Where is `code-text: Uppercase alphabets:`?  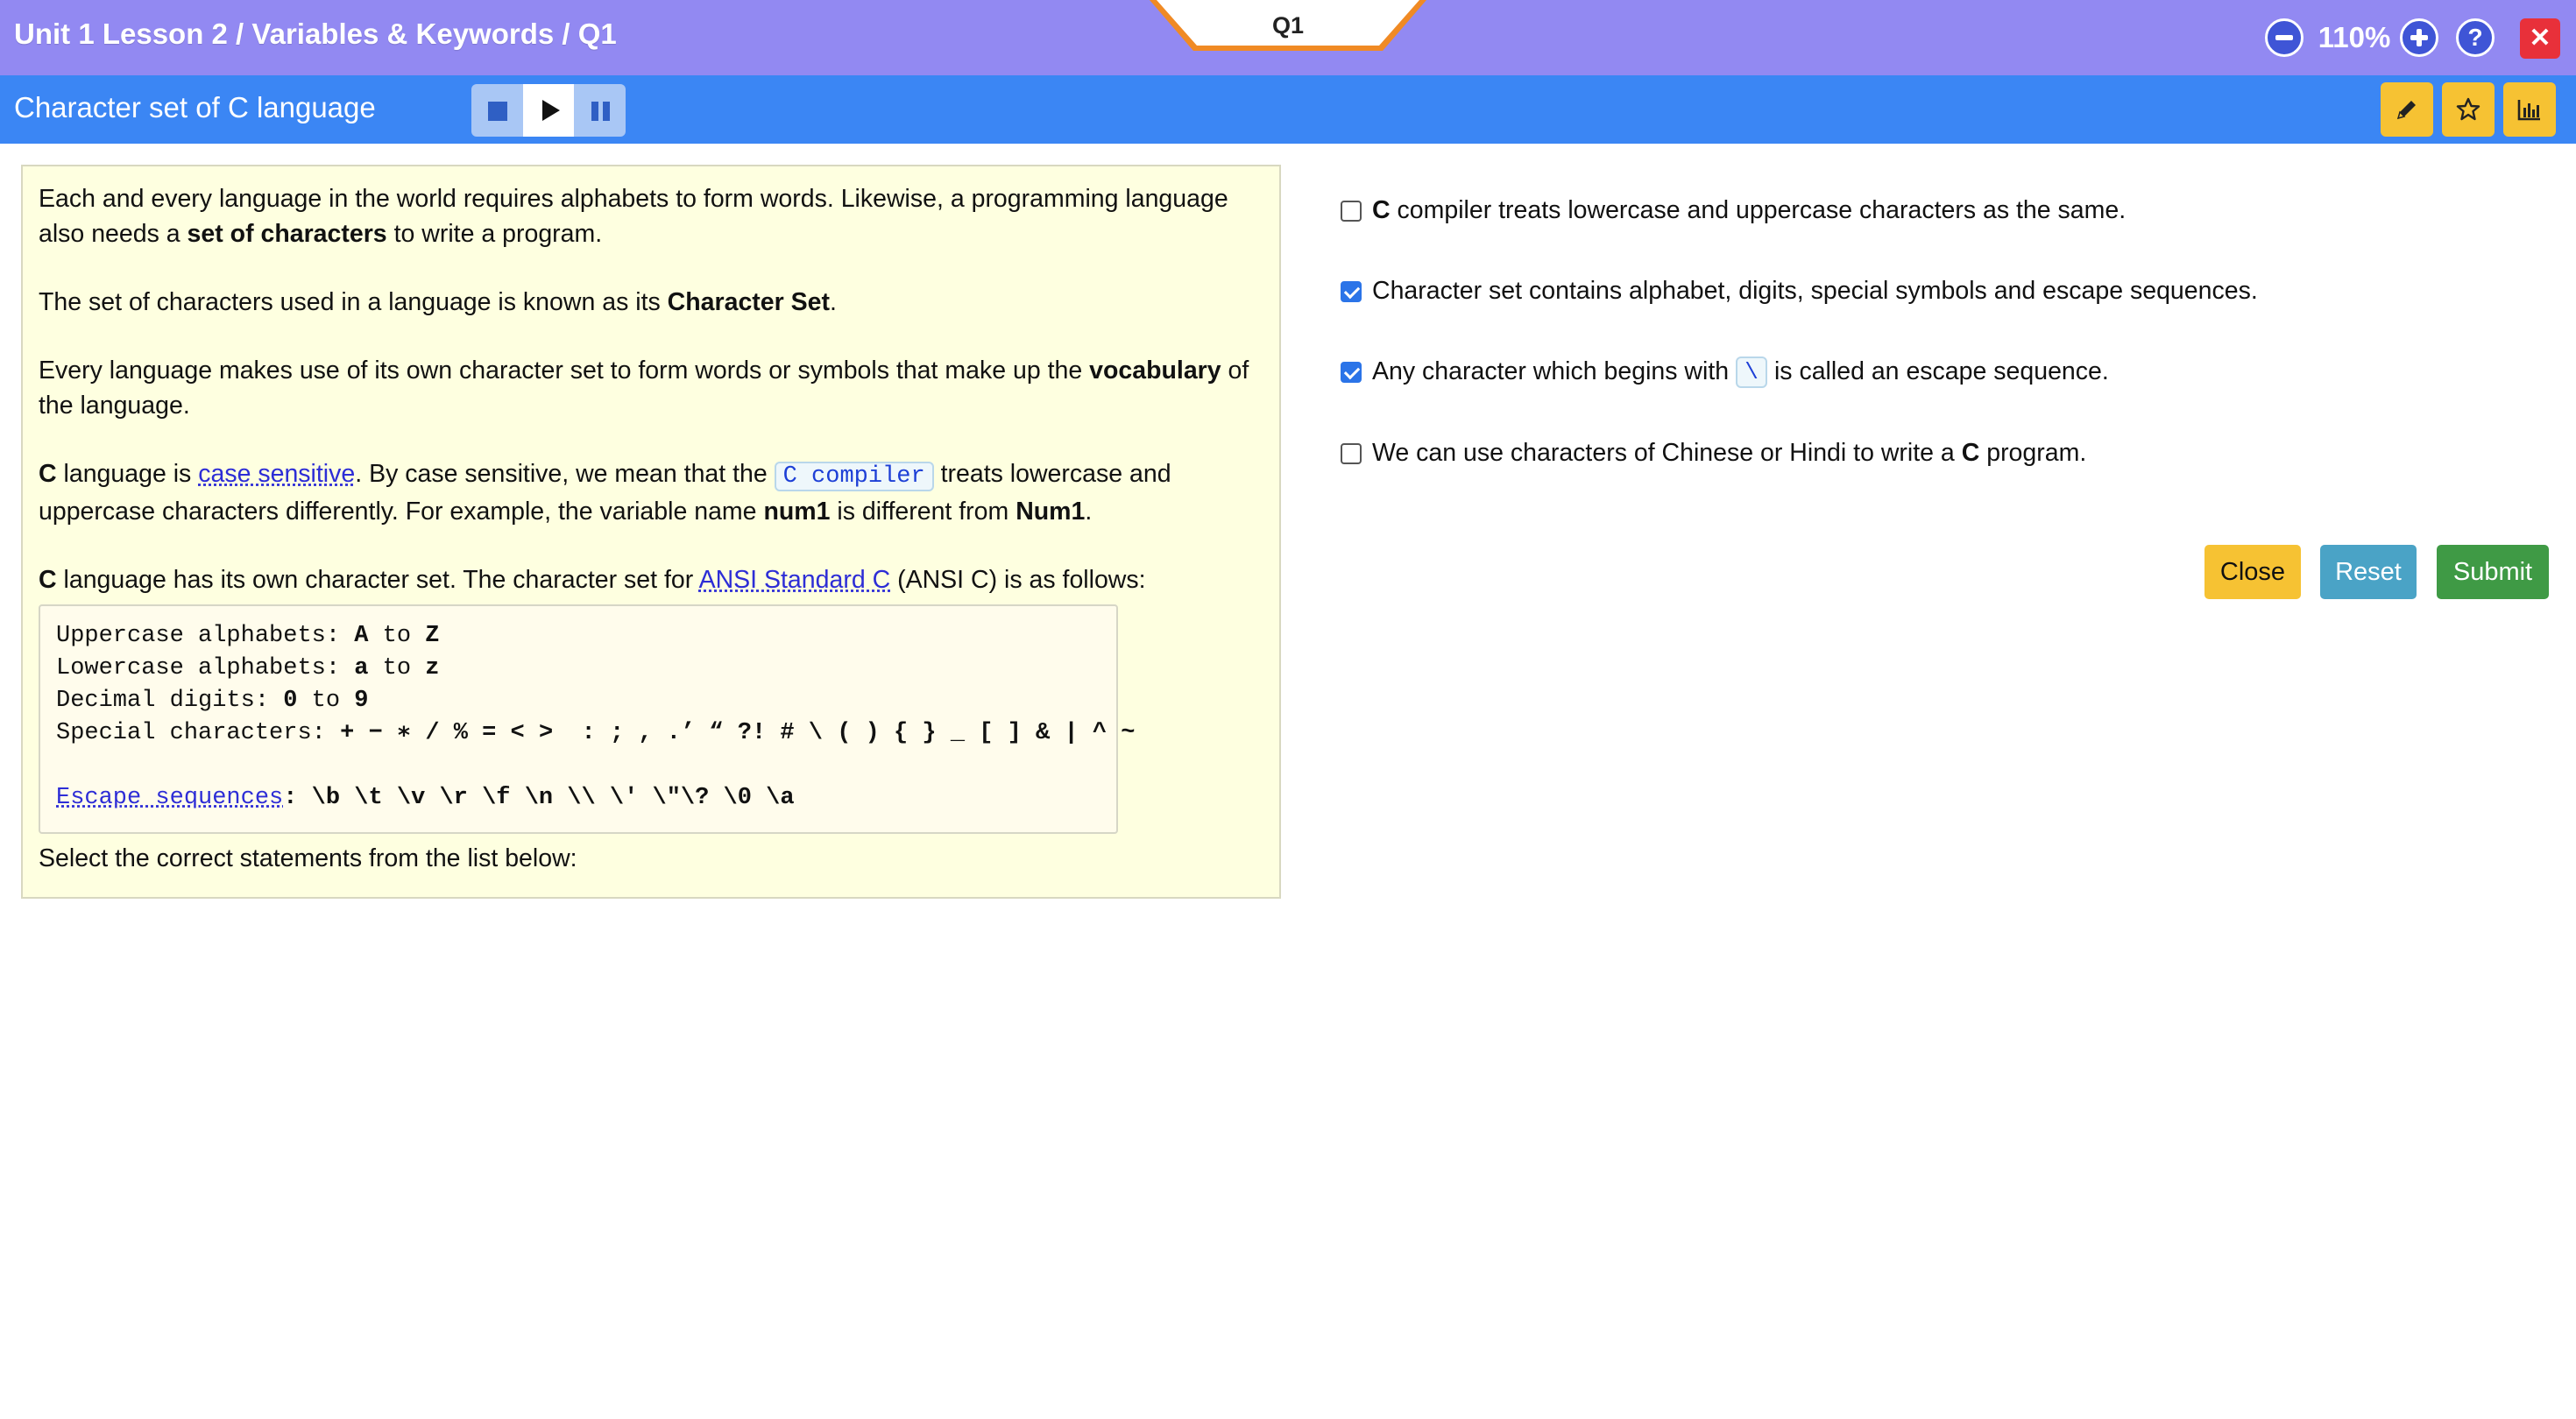
code-text: Uppercase alphabets: is located at coordinates (205, 636).